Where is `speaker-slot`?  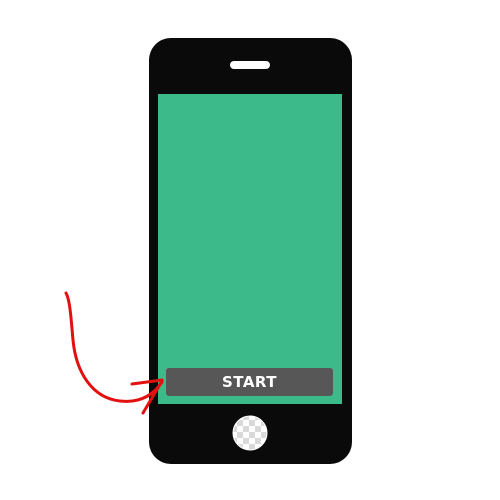
speaker-slot is located at coordinates (250, 65).